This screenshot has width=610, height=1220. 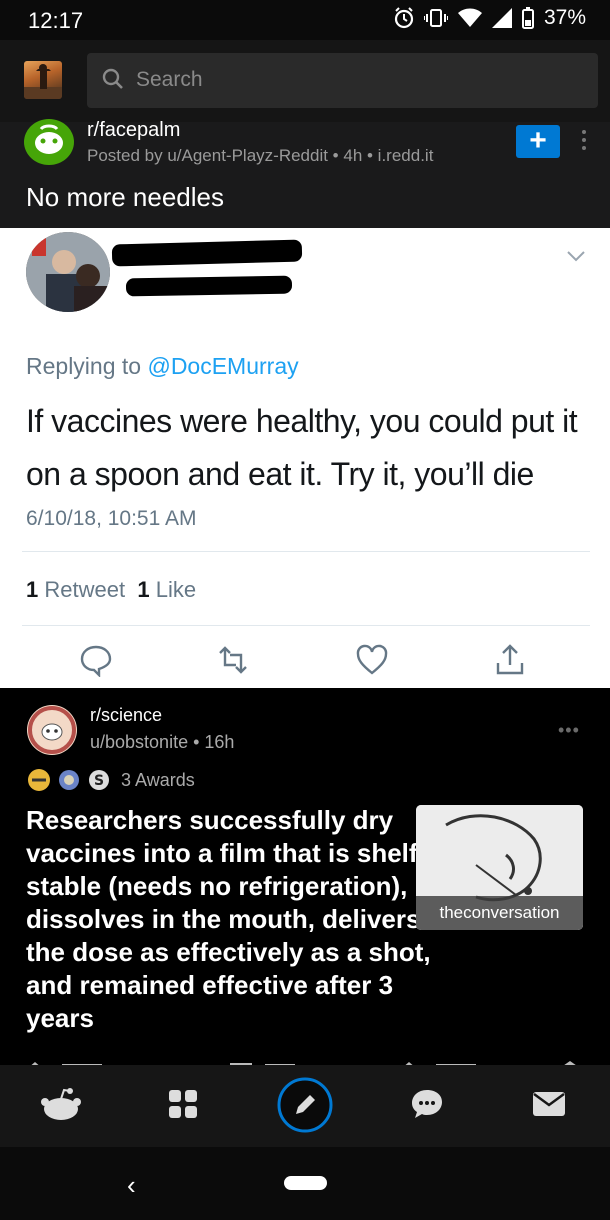 What do you see at coordinates (435, 18) in the screenshot?
I see `vibrate-icon` at bounding box center [435, 18].